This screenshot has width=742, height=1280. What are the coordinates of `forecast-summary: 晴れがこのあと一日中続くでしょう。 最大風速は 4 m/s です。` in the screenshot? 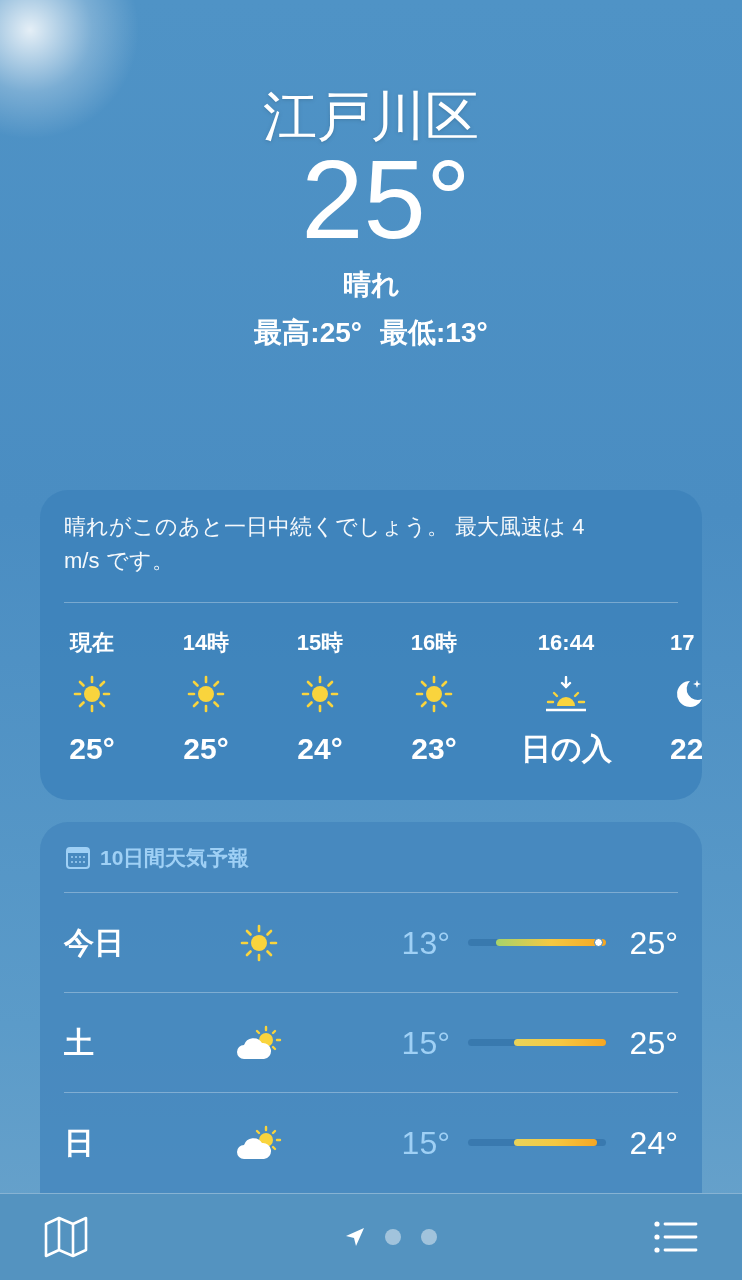 It's located at (325, 544).